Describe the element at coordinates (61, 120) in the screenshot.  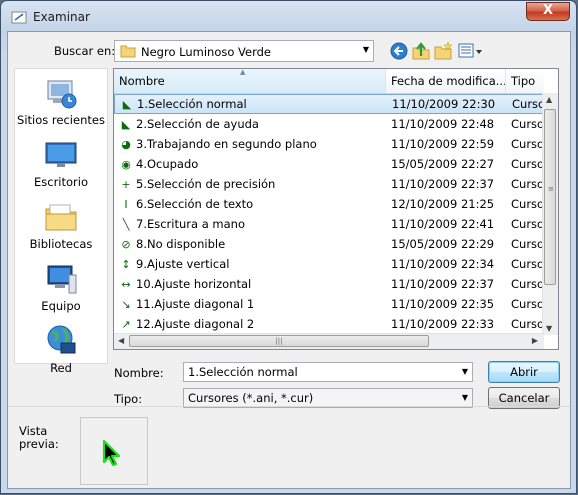
I see `place-label: Sitios recientes` at that location.